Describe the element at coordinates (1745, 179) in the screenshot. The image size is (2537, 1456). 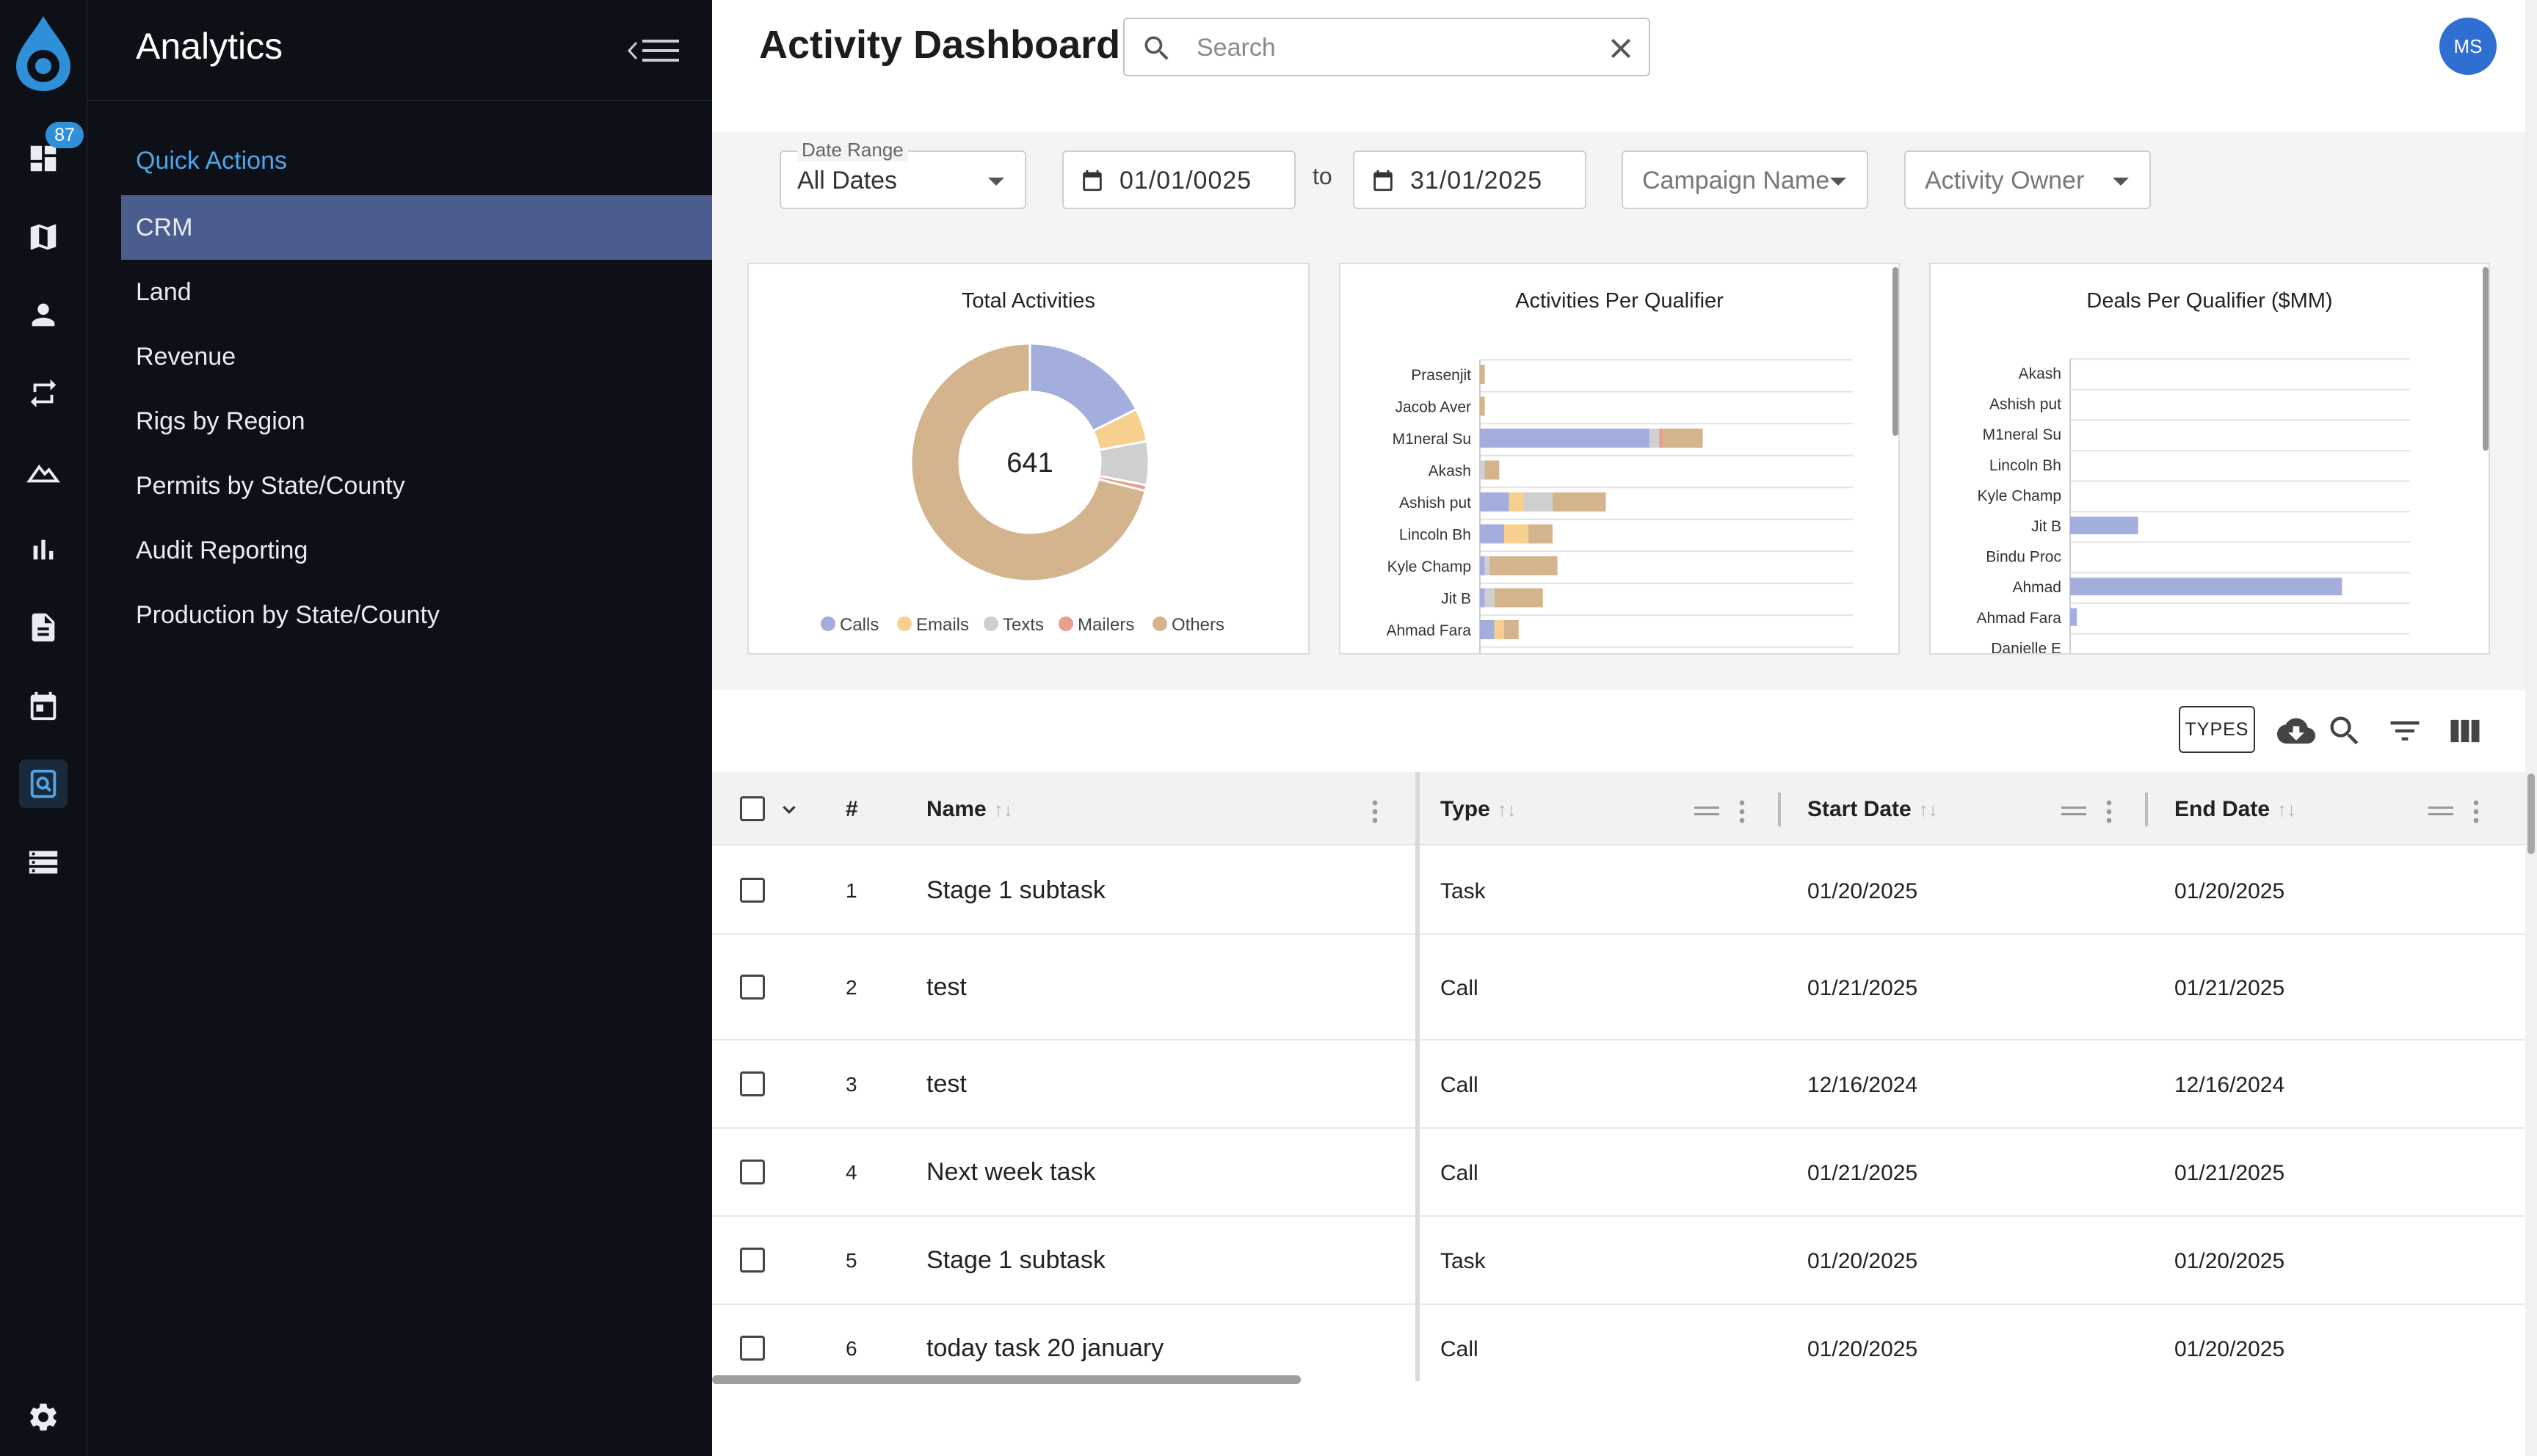
I see `campaign-name-select: Campaign Name` at that location.